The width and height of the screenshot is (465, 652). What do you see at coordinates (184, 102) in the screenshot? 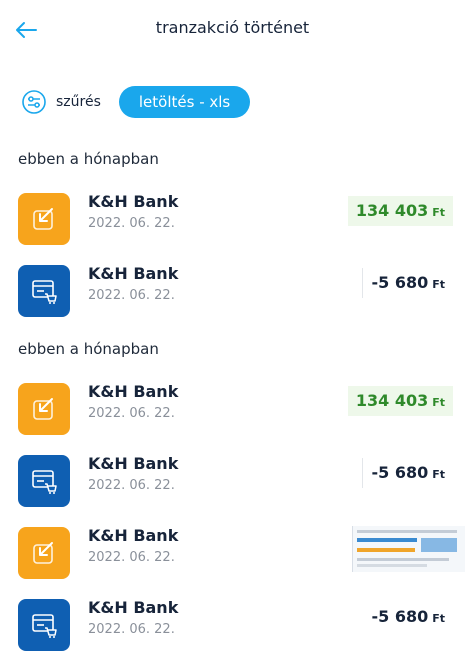
I see `download-xls-button: letöltés - xls` at bounding box center [184, 102].